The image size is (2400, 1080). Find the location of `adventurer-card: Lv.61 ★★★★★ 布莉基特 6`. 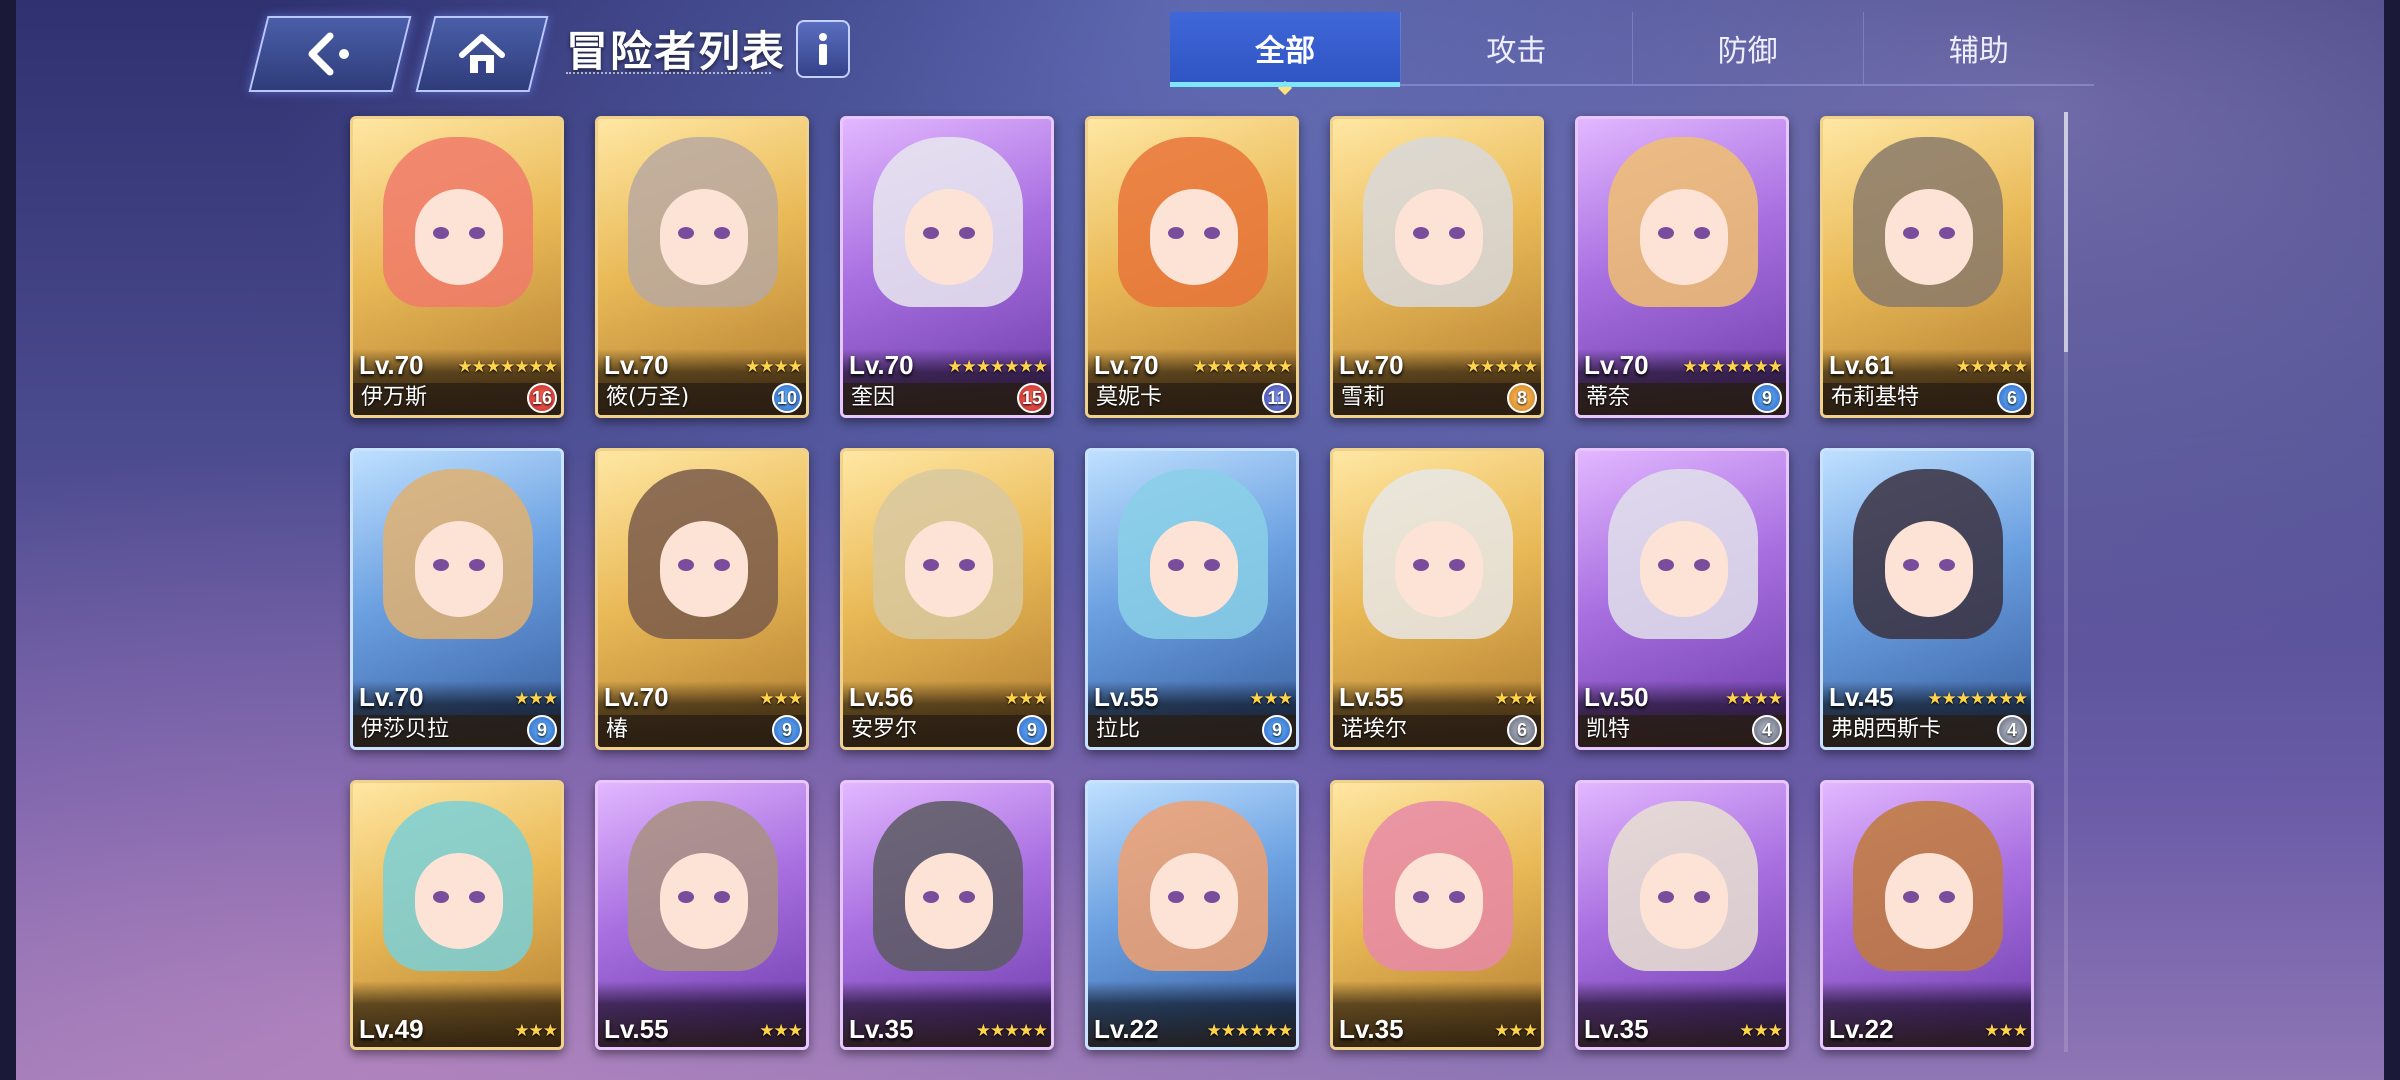

adventurer-card: Lv.61 ★★★★★ 布莉基特 6 is located at coordinates (1927, 267).